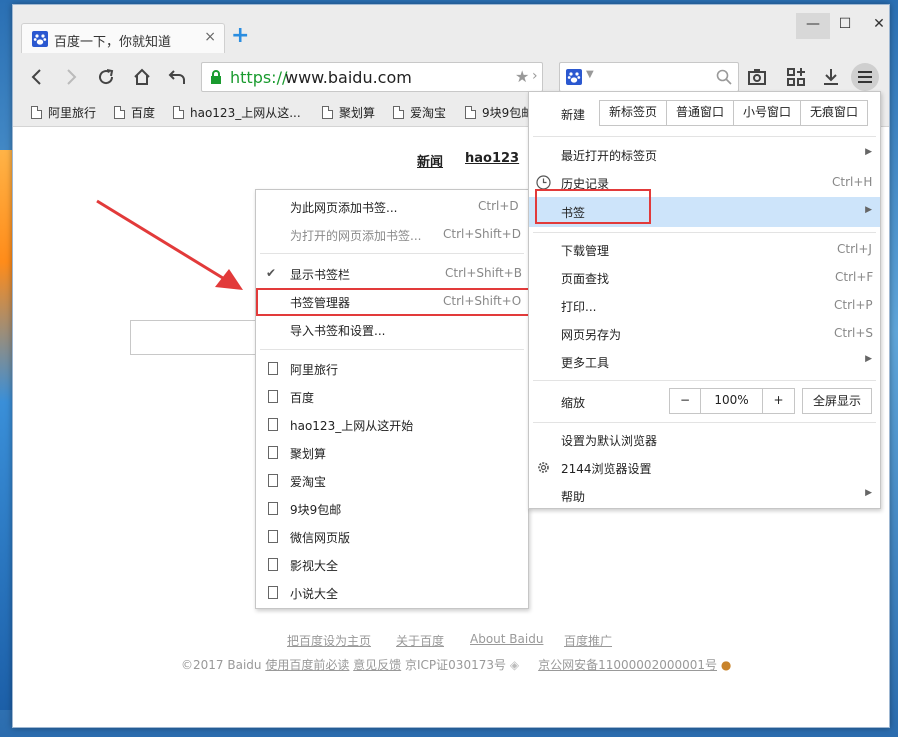  Describe the element at coordinates (845, 26) in the screenshot. I see `maximize-button: ☐` at that location.